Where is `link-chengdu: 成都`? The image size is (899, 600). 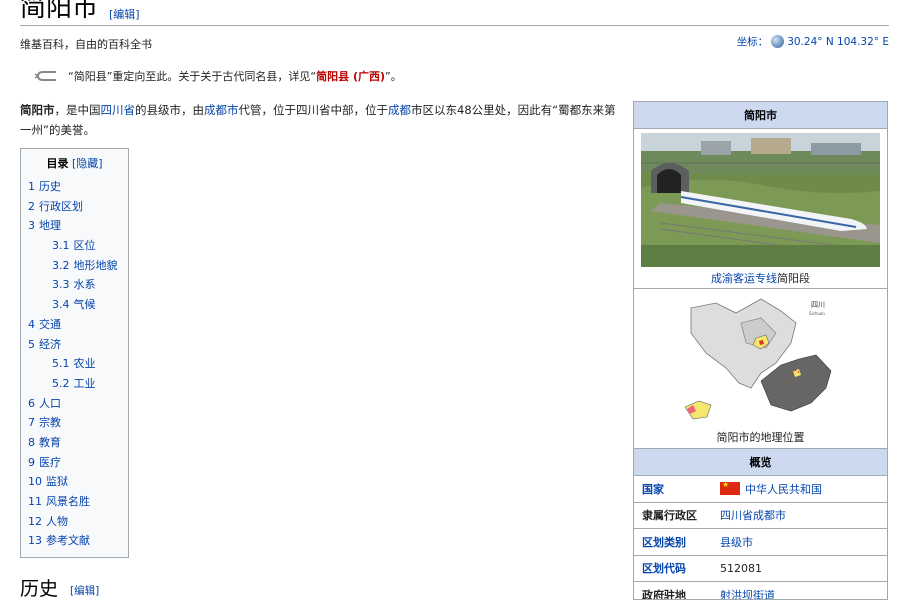 link-chengdu: 成都 is located at coordinates (399, 110).